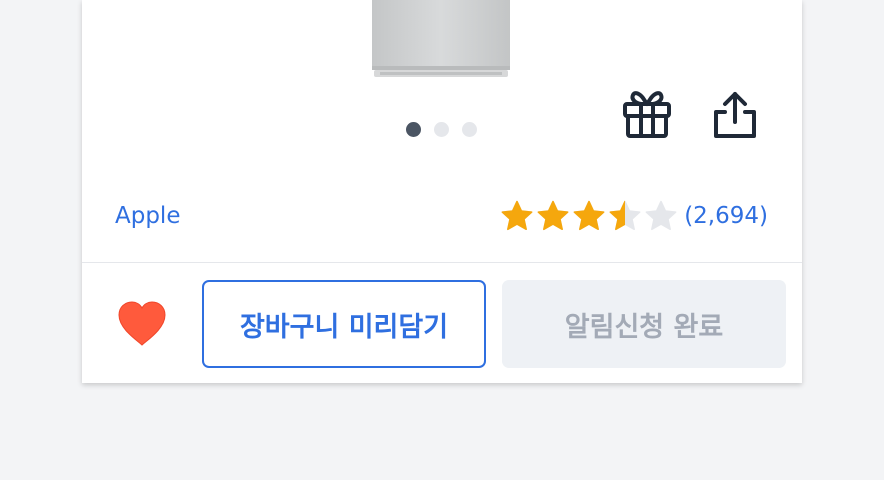 The height and width of the screenshot is (480, 884). What do you see at coordinates (344, 324) in the screenshot?
I see `add-to-cart-button: 장바구니 미리담기` at bounding box center [344, 324].